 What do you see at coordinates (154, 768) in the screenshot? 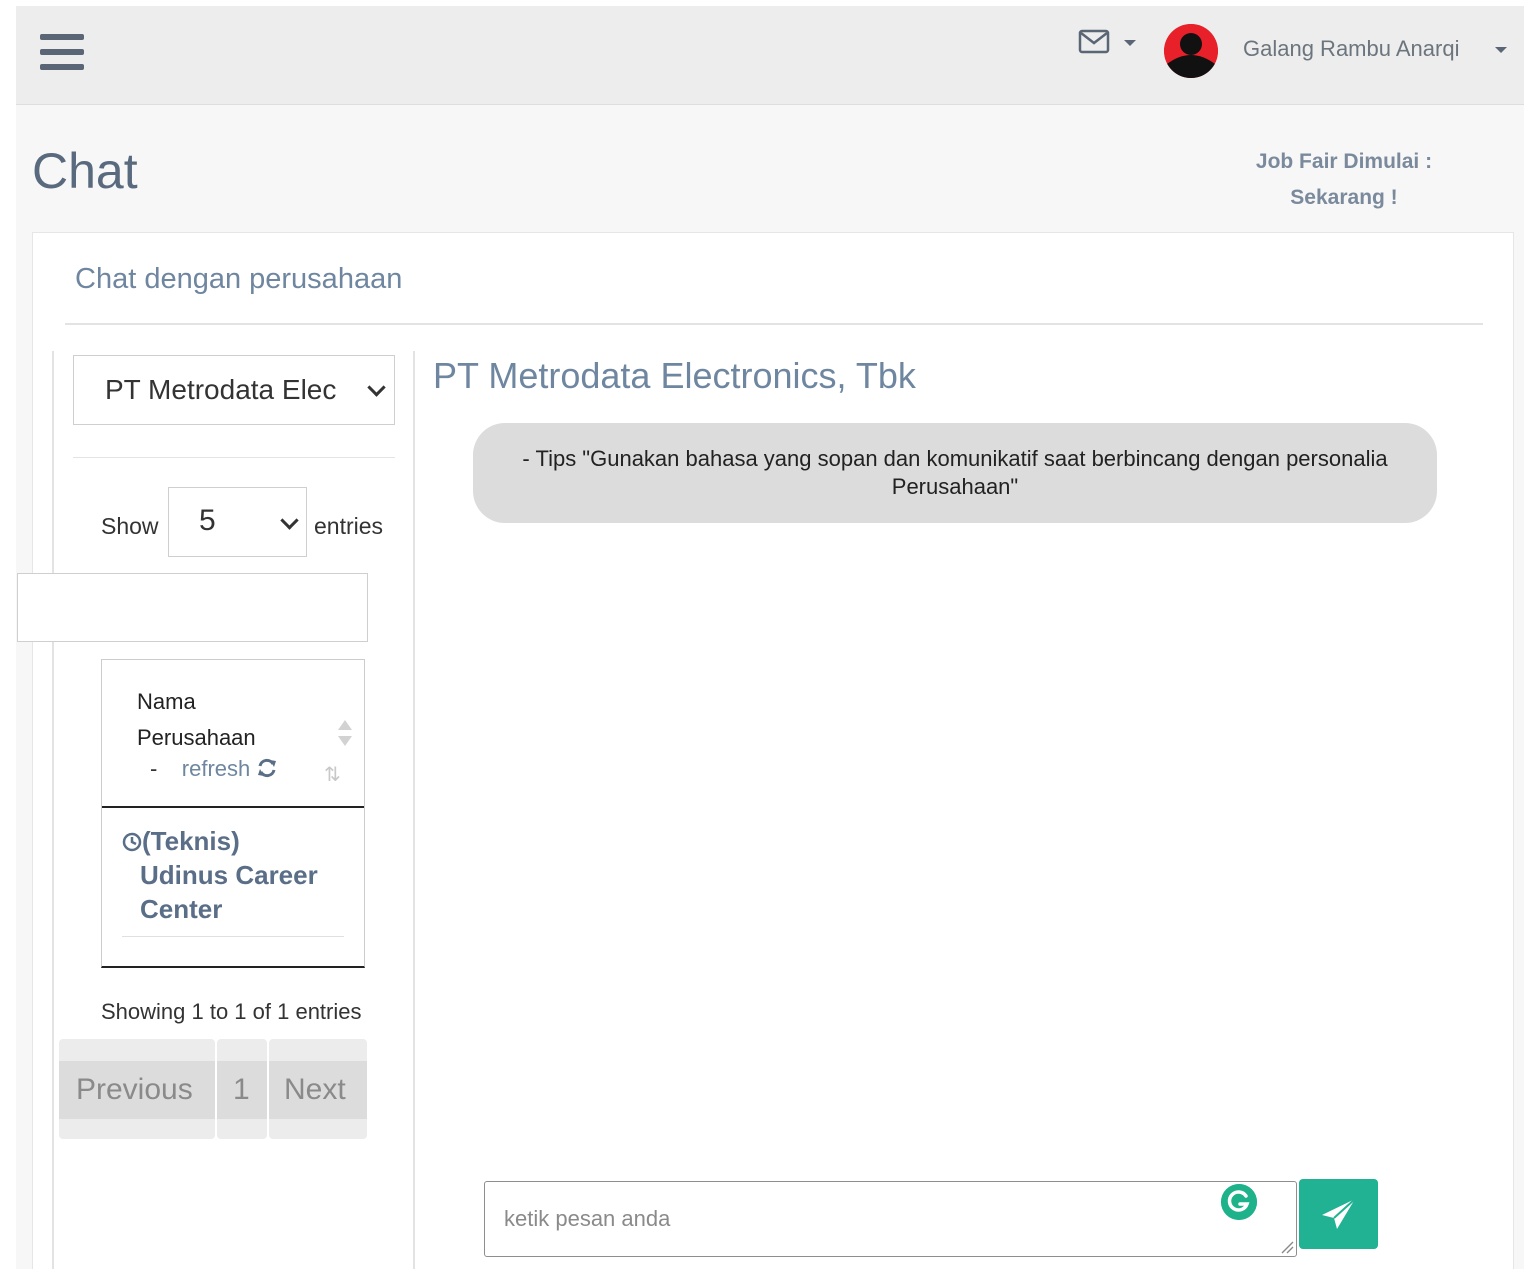
I see `refresh-dash: -` at bounding box center [154, 768].